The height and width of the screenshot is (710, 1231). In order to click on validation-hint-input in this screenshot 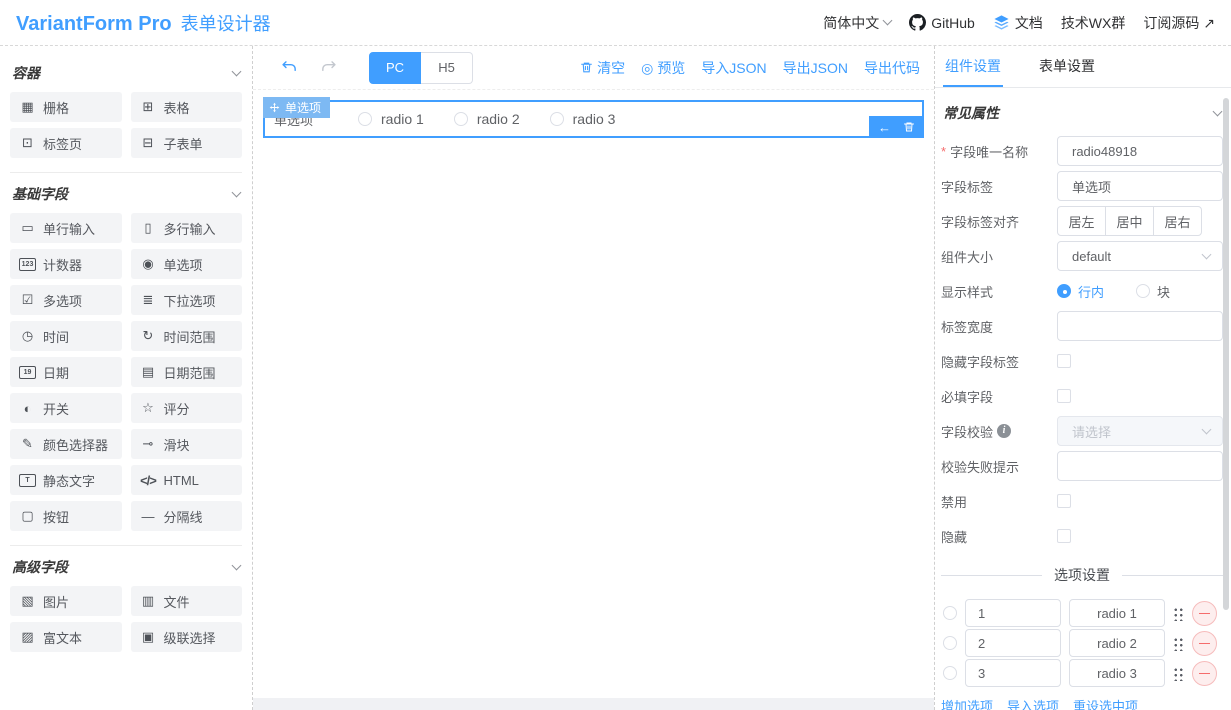, I will do `click(1140, 466)`.